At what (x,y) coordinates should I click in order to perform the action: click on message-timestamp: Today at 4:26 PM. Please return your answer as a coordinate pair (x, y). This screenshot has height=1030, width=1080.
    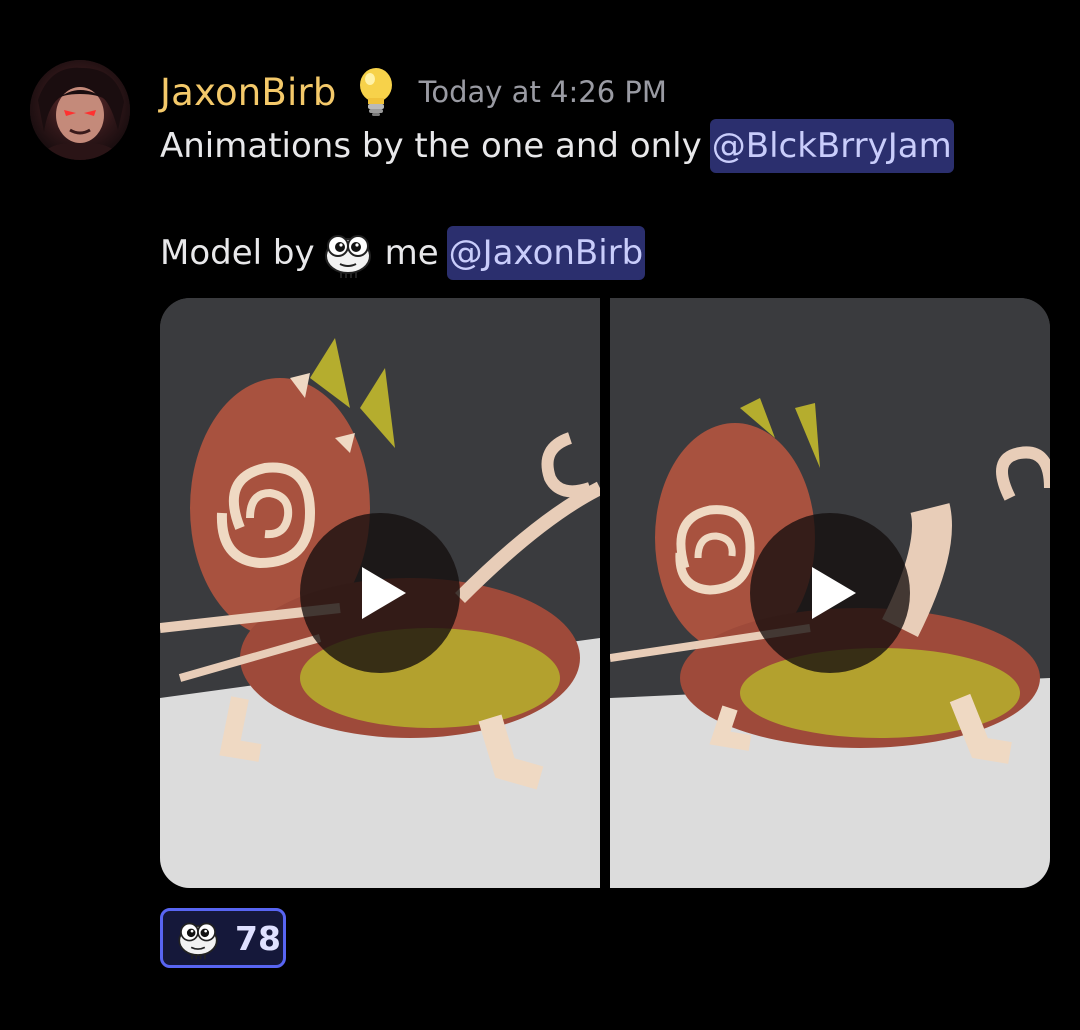
    Looking at the image, I should click on (542, 92).